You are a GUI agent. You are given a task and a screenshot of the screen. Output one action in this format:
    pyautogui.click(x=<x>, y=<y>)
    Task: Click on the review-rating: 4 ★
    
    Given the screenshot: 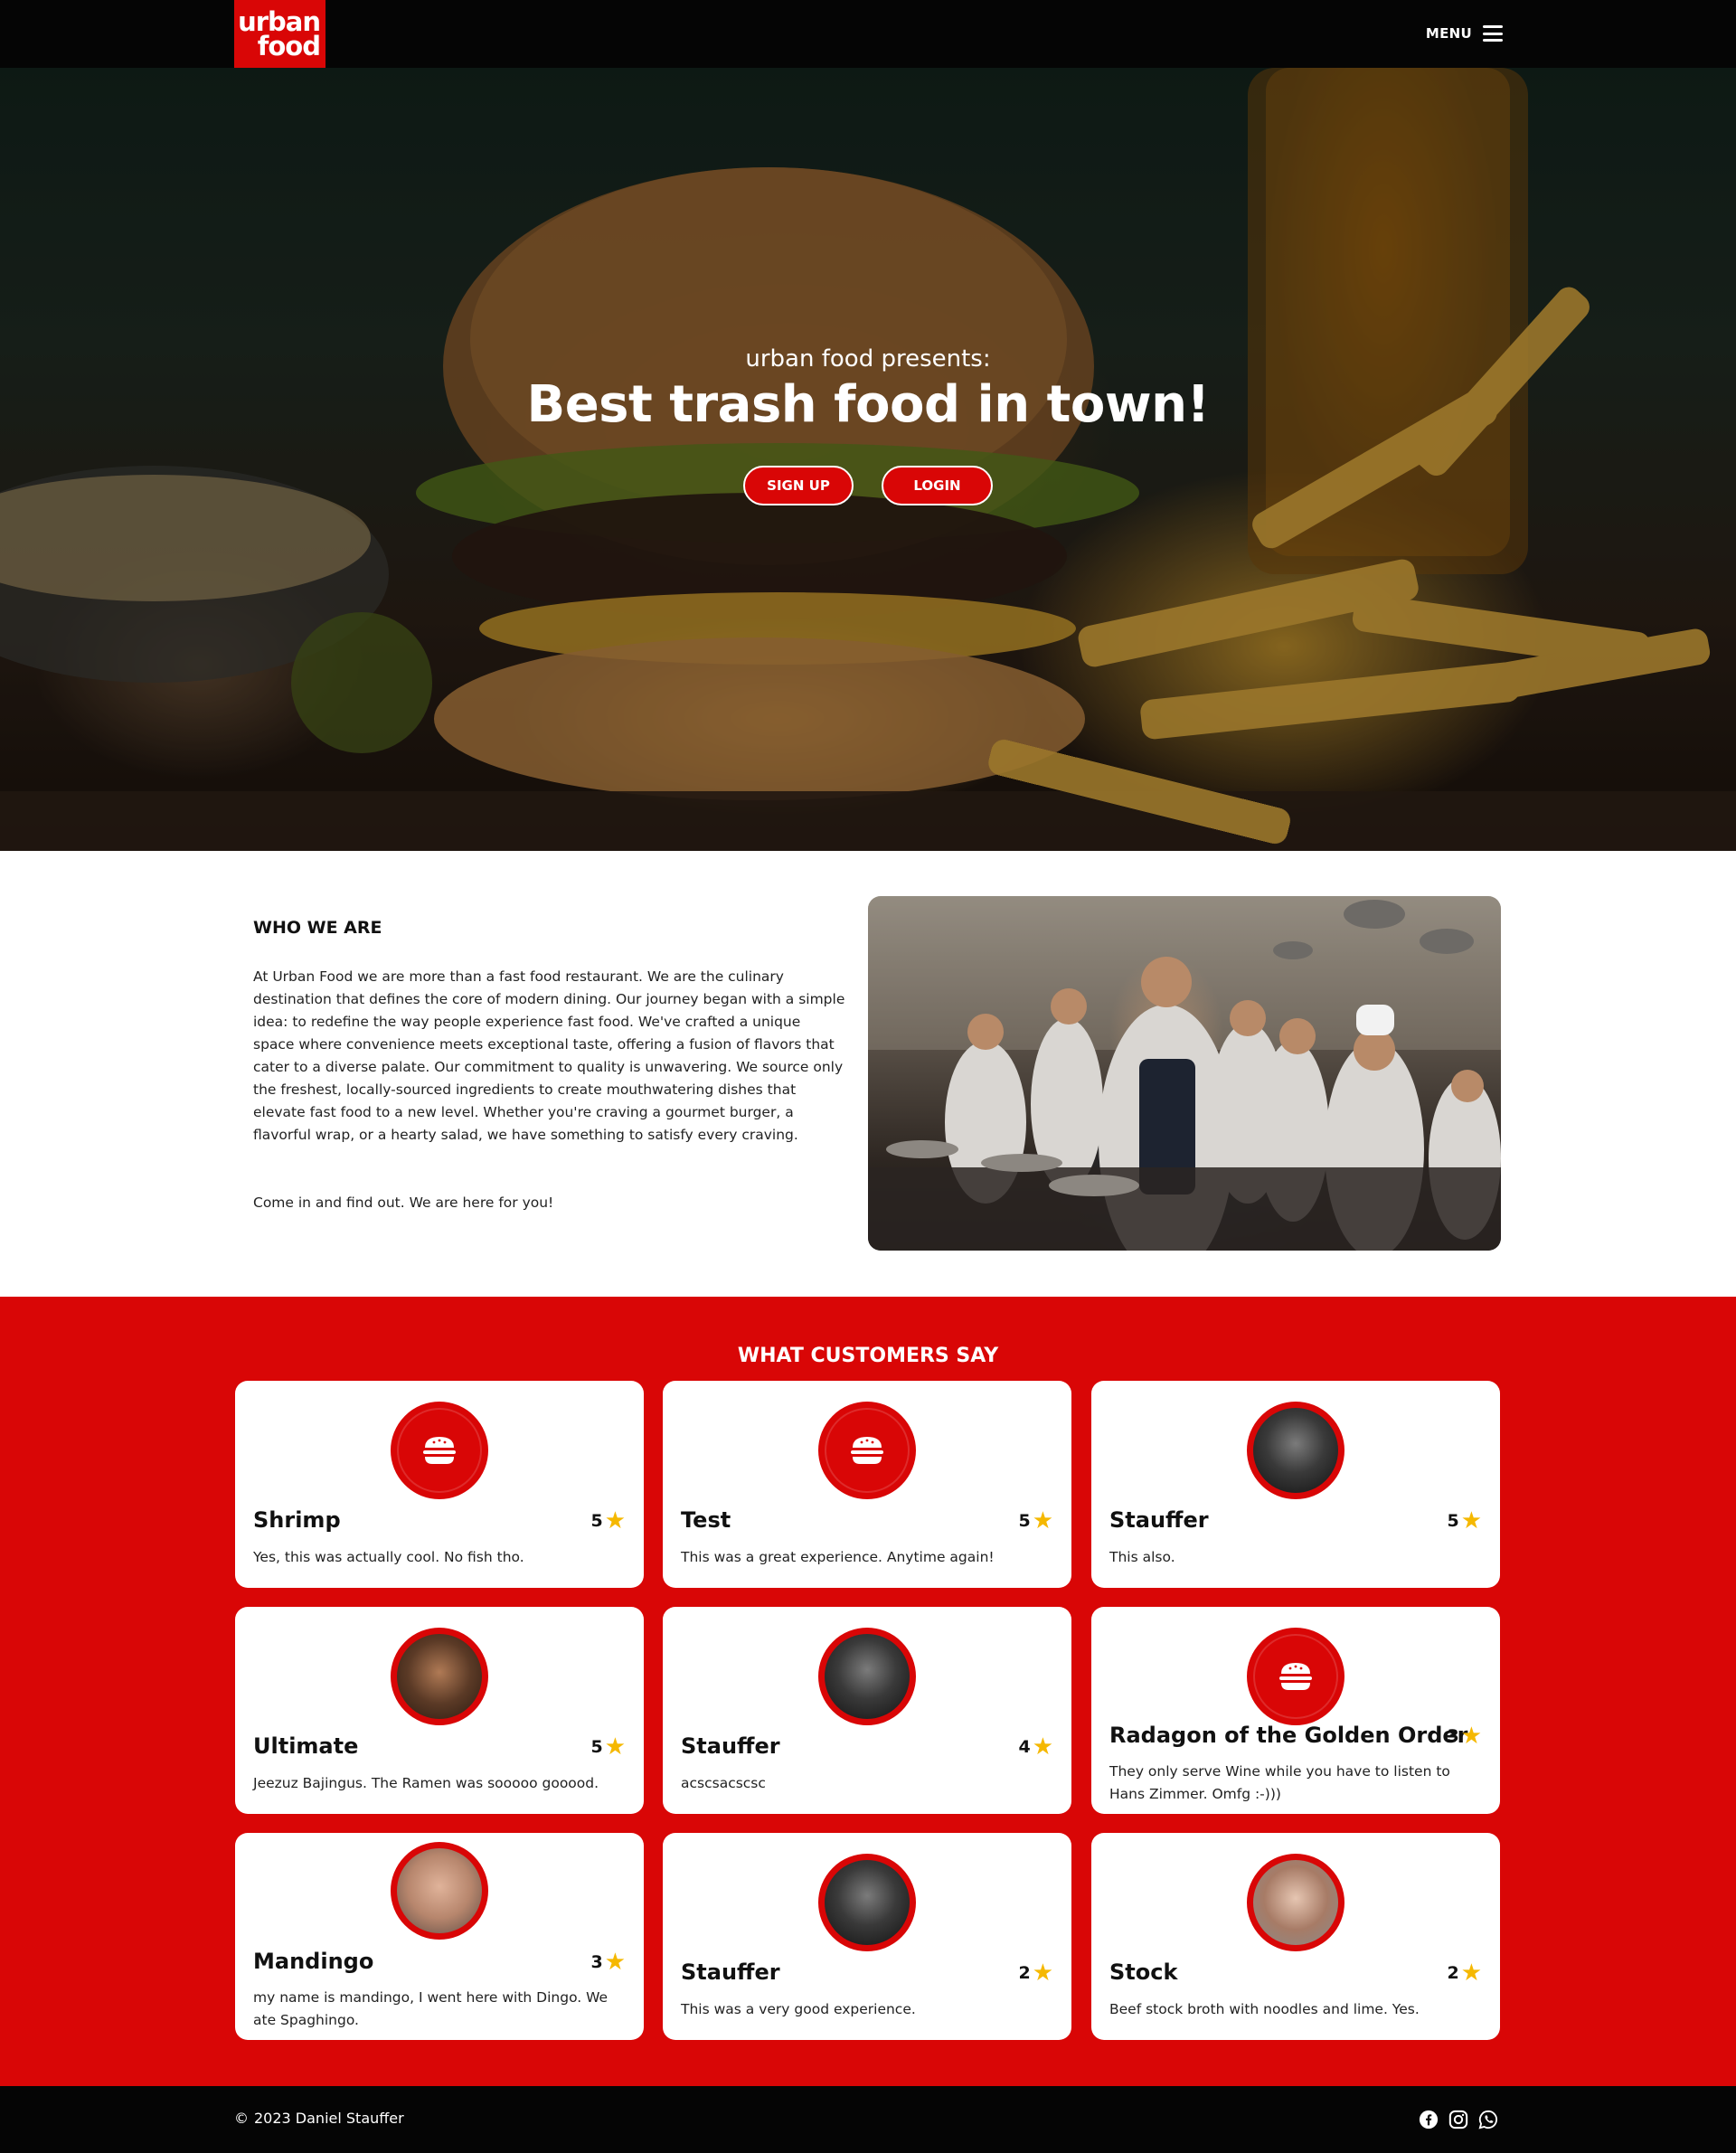 What is the action you would take?
    pyautogui.click(x=1036, y=1747)
    